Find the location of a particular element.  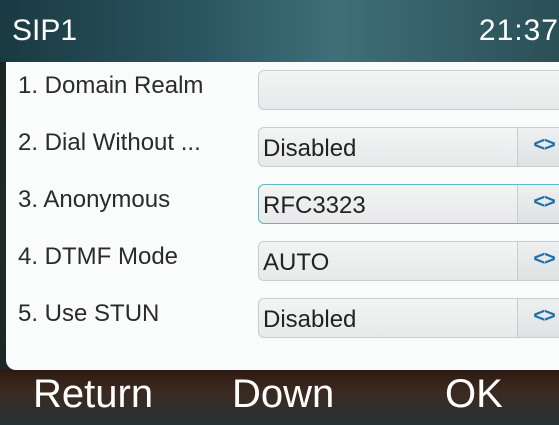

domain-realm-input is located at coordinates (408, 90).